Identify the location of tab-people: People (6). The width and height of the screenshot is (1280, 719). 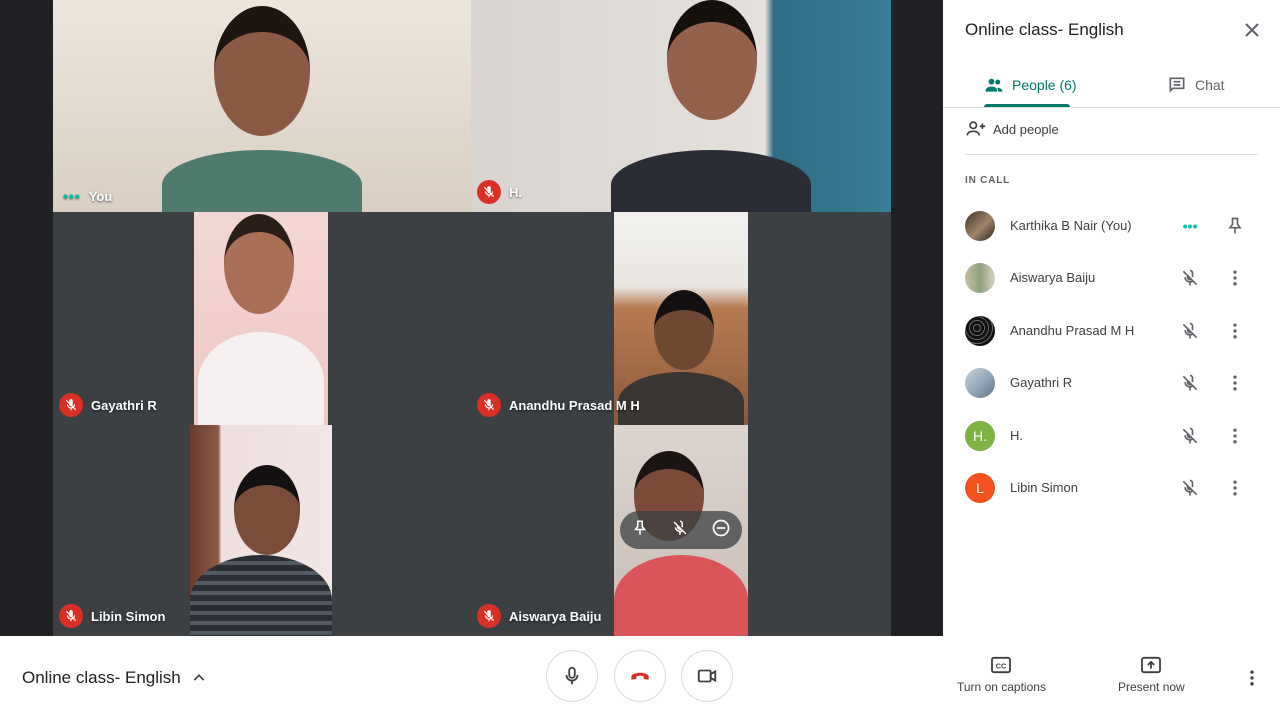
(1030, 85).